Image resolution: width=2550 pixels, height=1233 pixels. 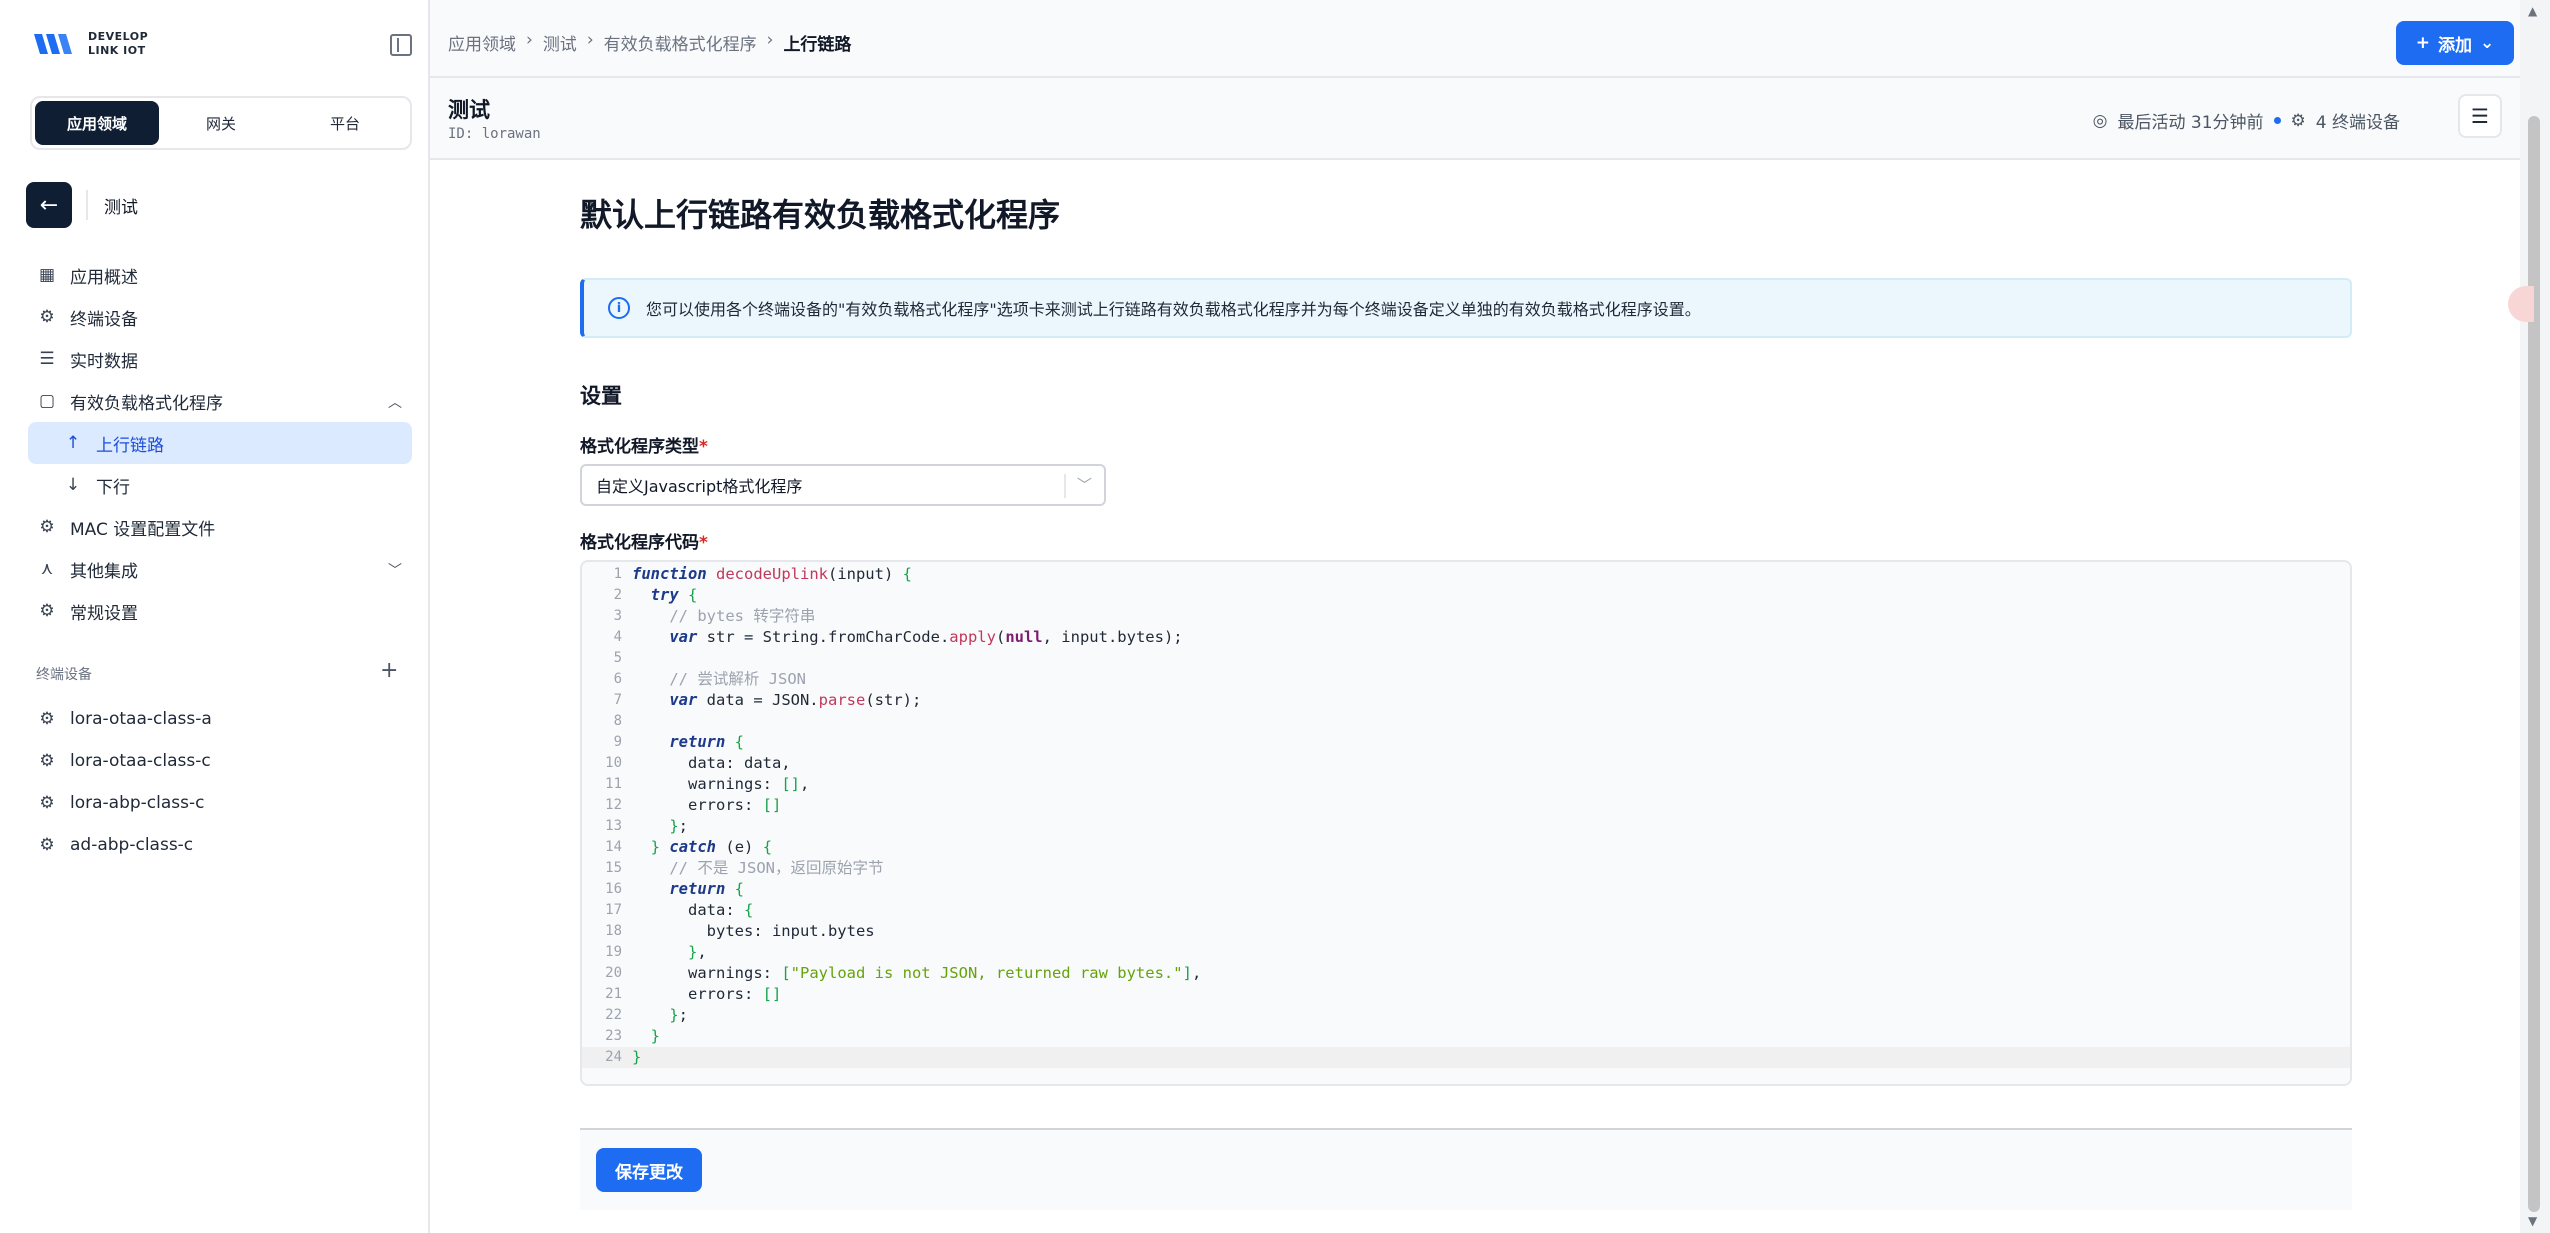 What do you see at coordinates (220, 485) in the screenshot?
I see `sidebar-item-downlink: ↓ 下行` at bounding box center [220, 485].